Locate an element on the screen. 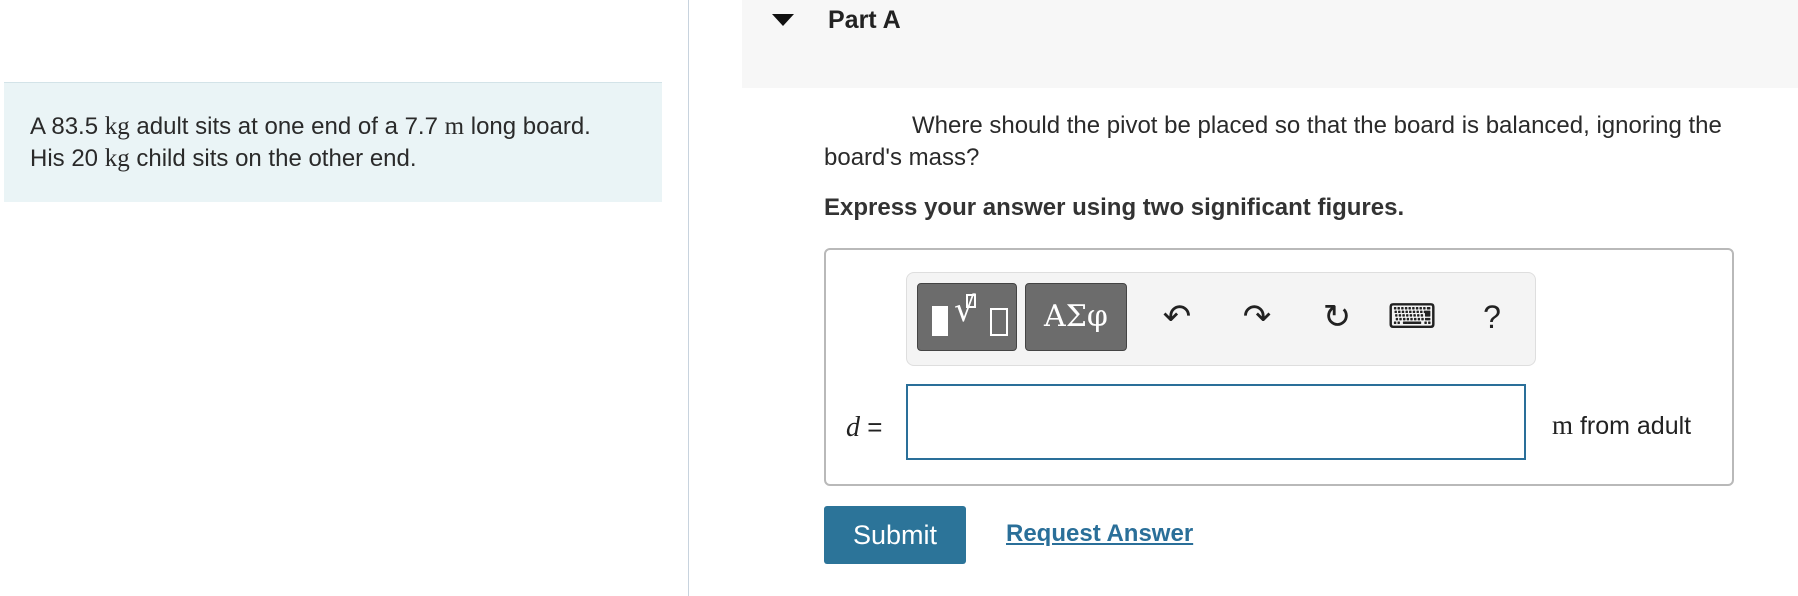 The width and height of the screenshot is (1798, 596). part-title: Part A is located at coordinates (864, 20).